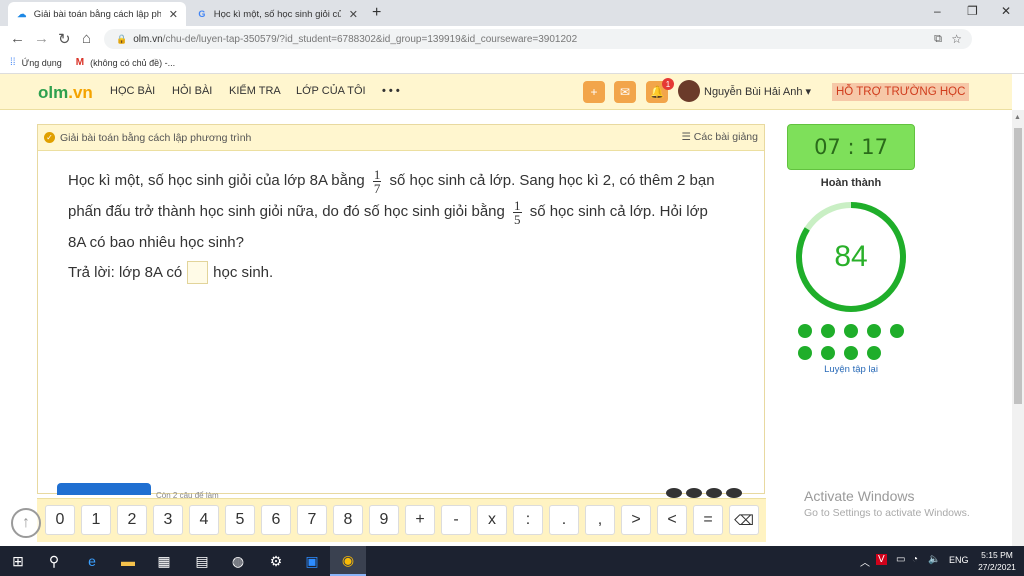 Image resolution: width=1024 pixels, height=576 pixels. What do you see at coordinates (744, 520) in the screenshot?
I see `backspace-key: ⌫` at bounding box center [744, 520].